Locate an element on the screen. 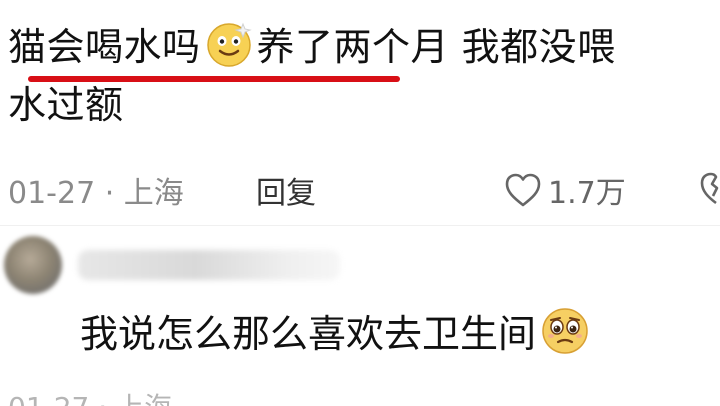 This screenshot has width=720, height=406. comment-text-part-1: 猫会喝水吗 is located at coordinates (104, 47).